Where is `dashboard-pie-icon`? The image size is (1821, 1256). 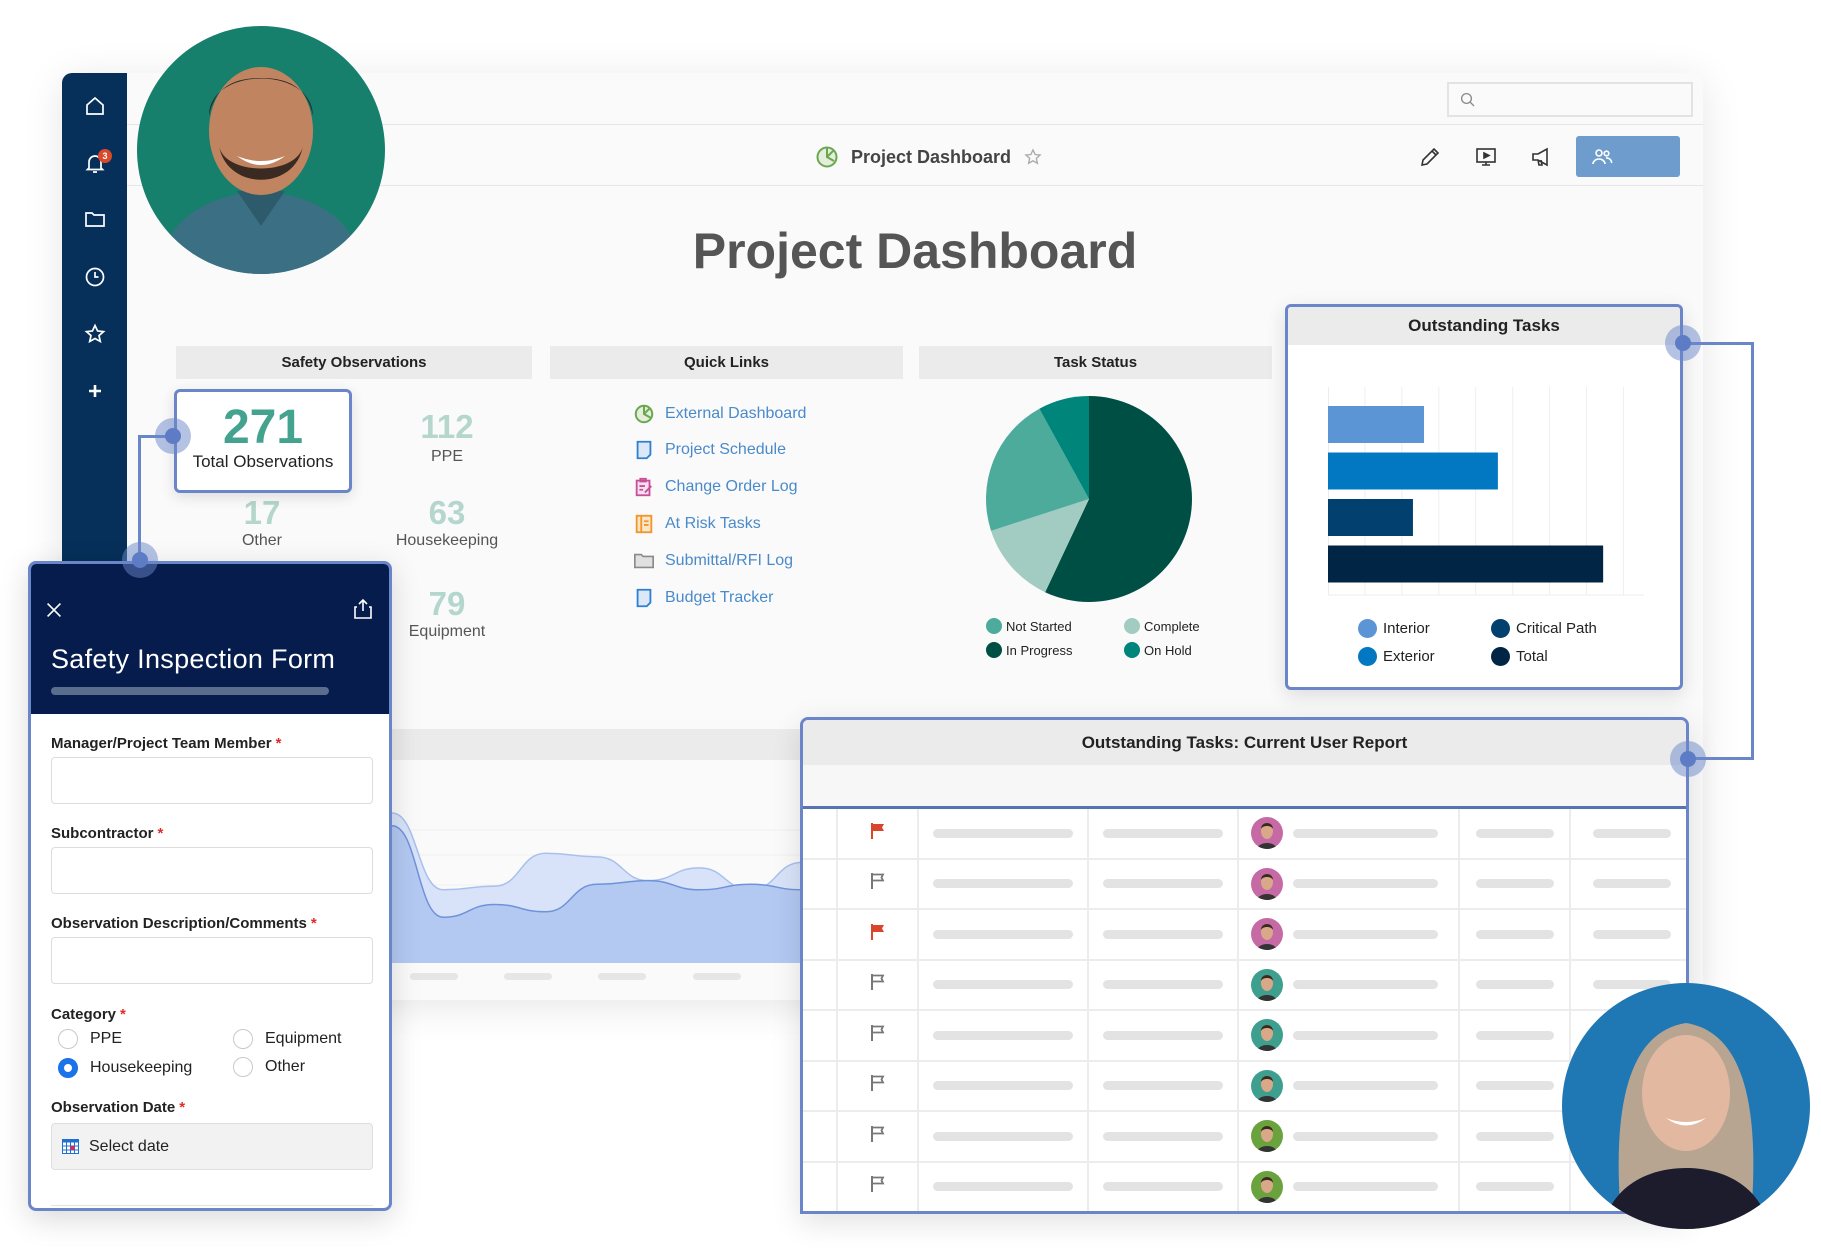
dashboard-pie-icon is located at coordinates (827, 157).